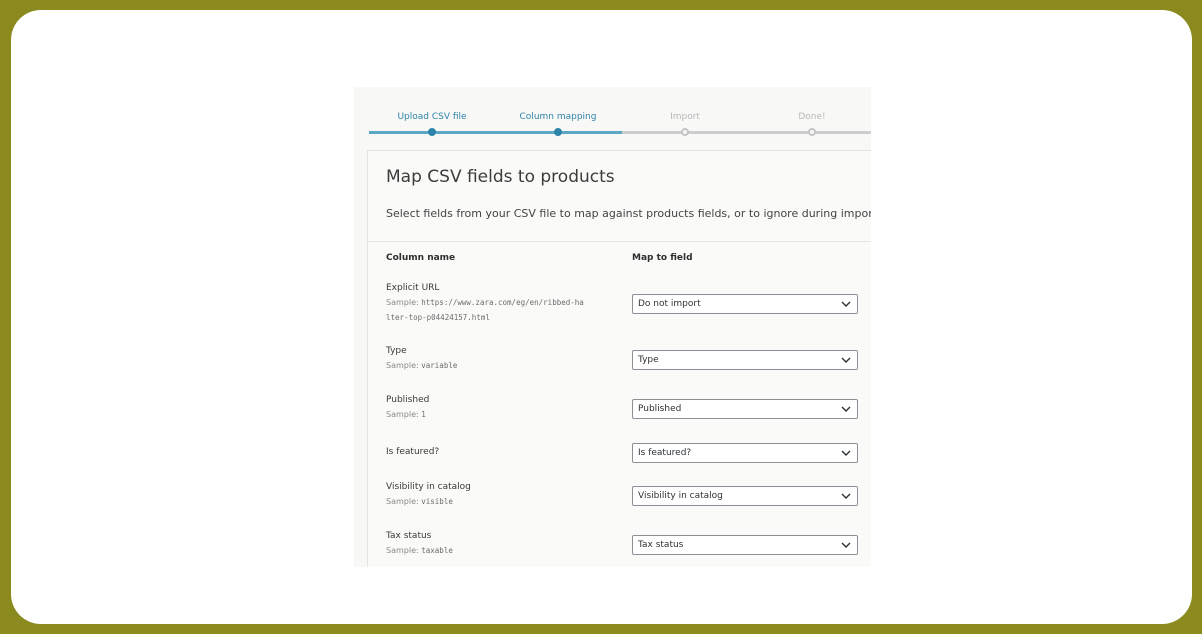  What do you see at coordinates (419, 550) in the screenshot?
I see `field-sample: Sample: taxable` at bounding box center [419, 550].